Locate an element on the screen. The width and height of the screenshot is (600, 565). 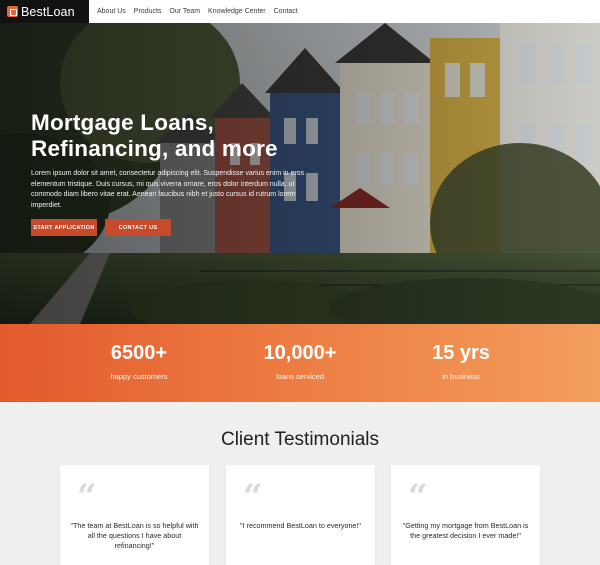
contact-us-button: CONTACT US is located at coordinates (138, 227).